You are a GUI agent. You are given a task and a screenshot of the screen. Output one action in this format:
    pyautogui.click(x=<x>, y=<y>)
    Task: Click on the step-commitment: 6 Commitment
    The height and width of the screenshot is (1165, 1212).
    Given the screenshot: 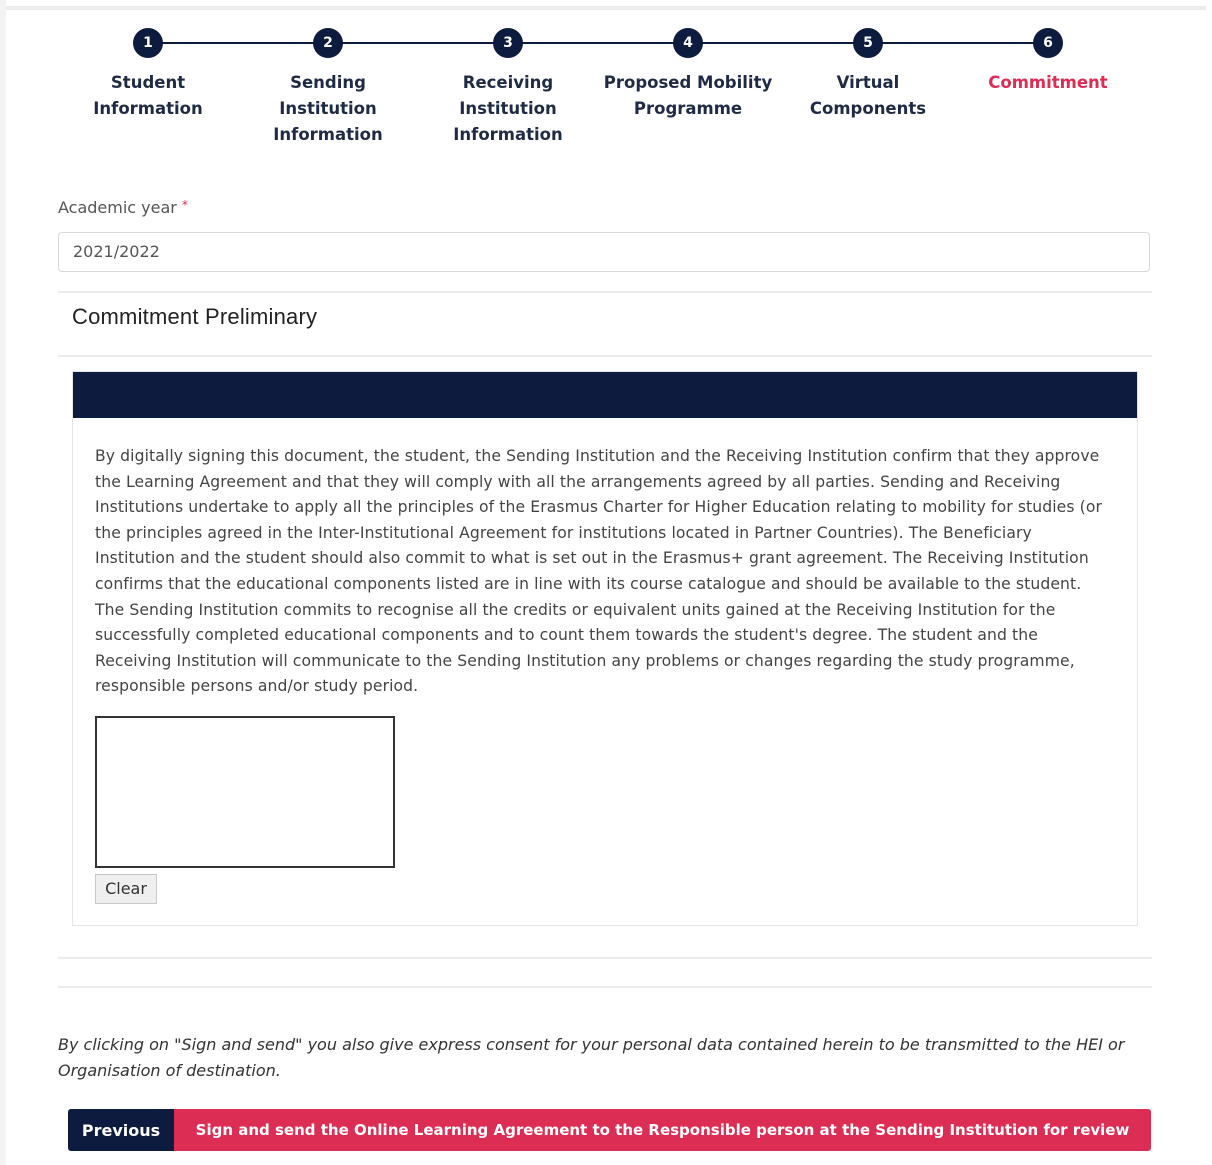 What is the action you would take?
    pyautogui.click(x=1048, y=61)
    